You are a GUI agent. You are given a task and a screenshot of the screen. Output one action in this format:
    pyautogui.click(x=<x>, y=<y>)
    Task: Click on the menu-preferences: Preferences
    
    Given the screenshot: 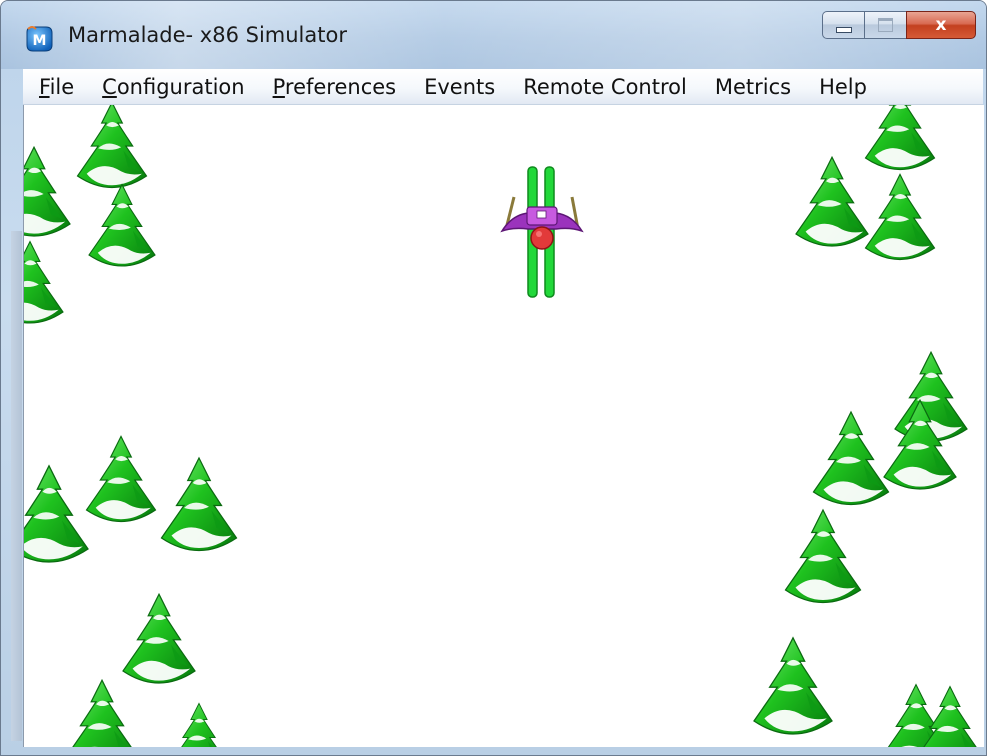 What is the action you would take?
    pyautogui.click(x=335, y=87)
    